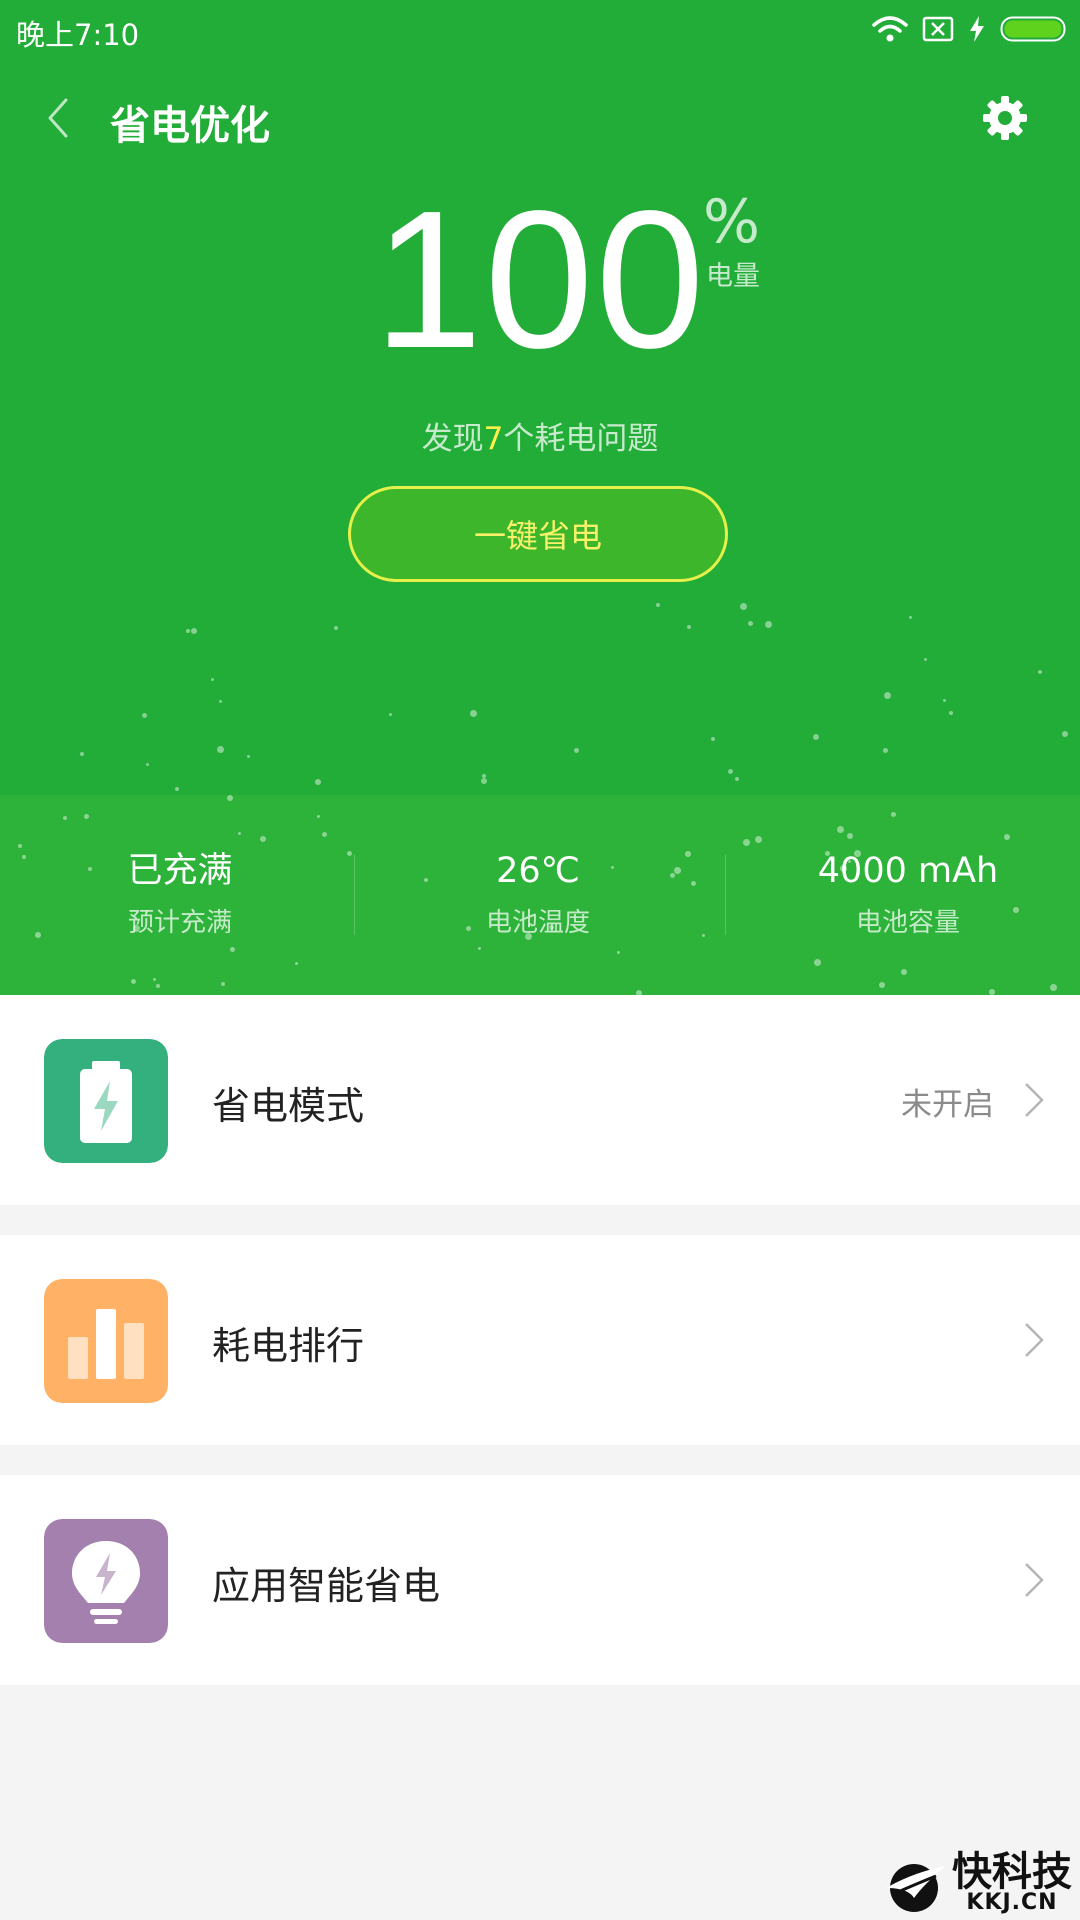  Describe the element at coordinates (540, 1100) in the screenshot. I see `menu-item-power-saving-mode: 省电模式 未开启` at that location.